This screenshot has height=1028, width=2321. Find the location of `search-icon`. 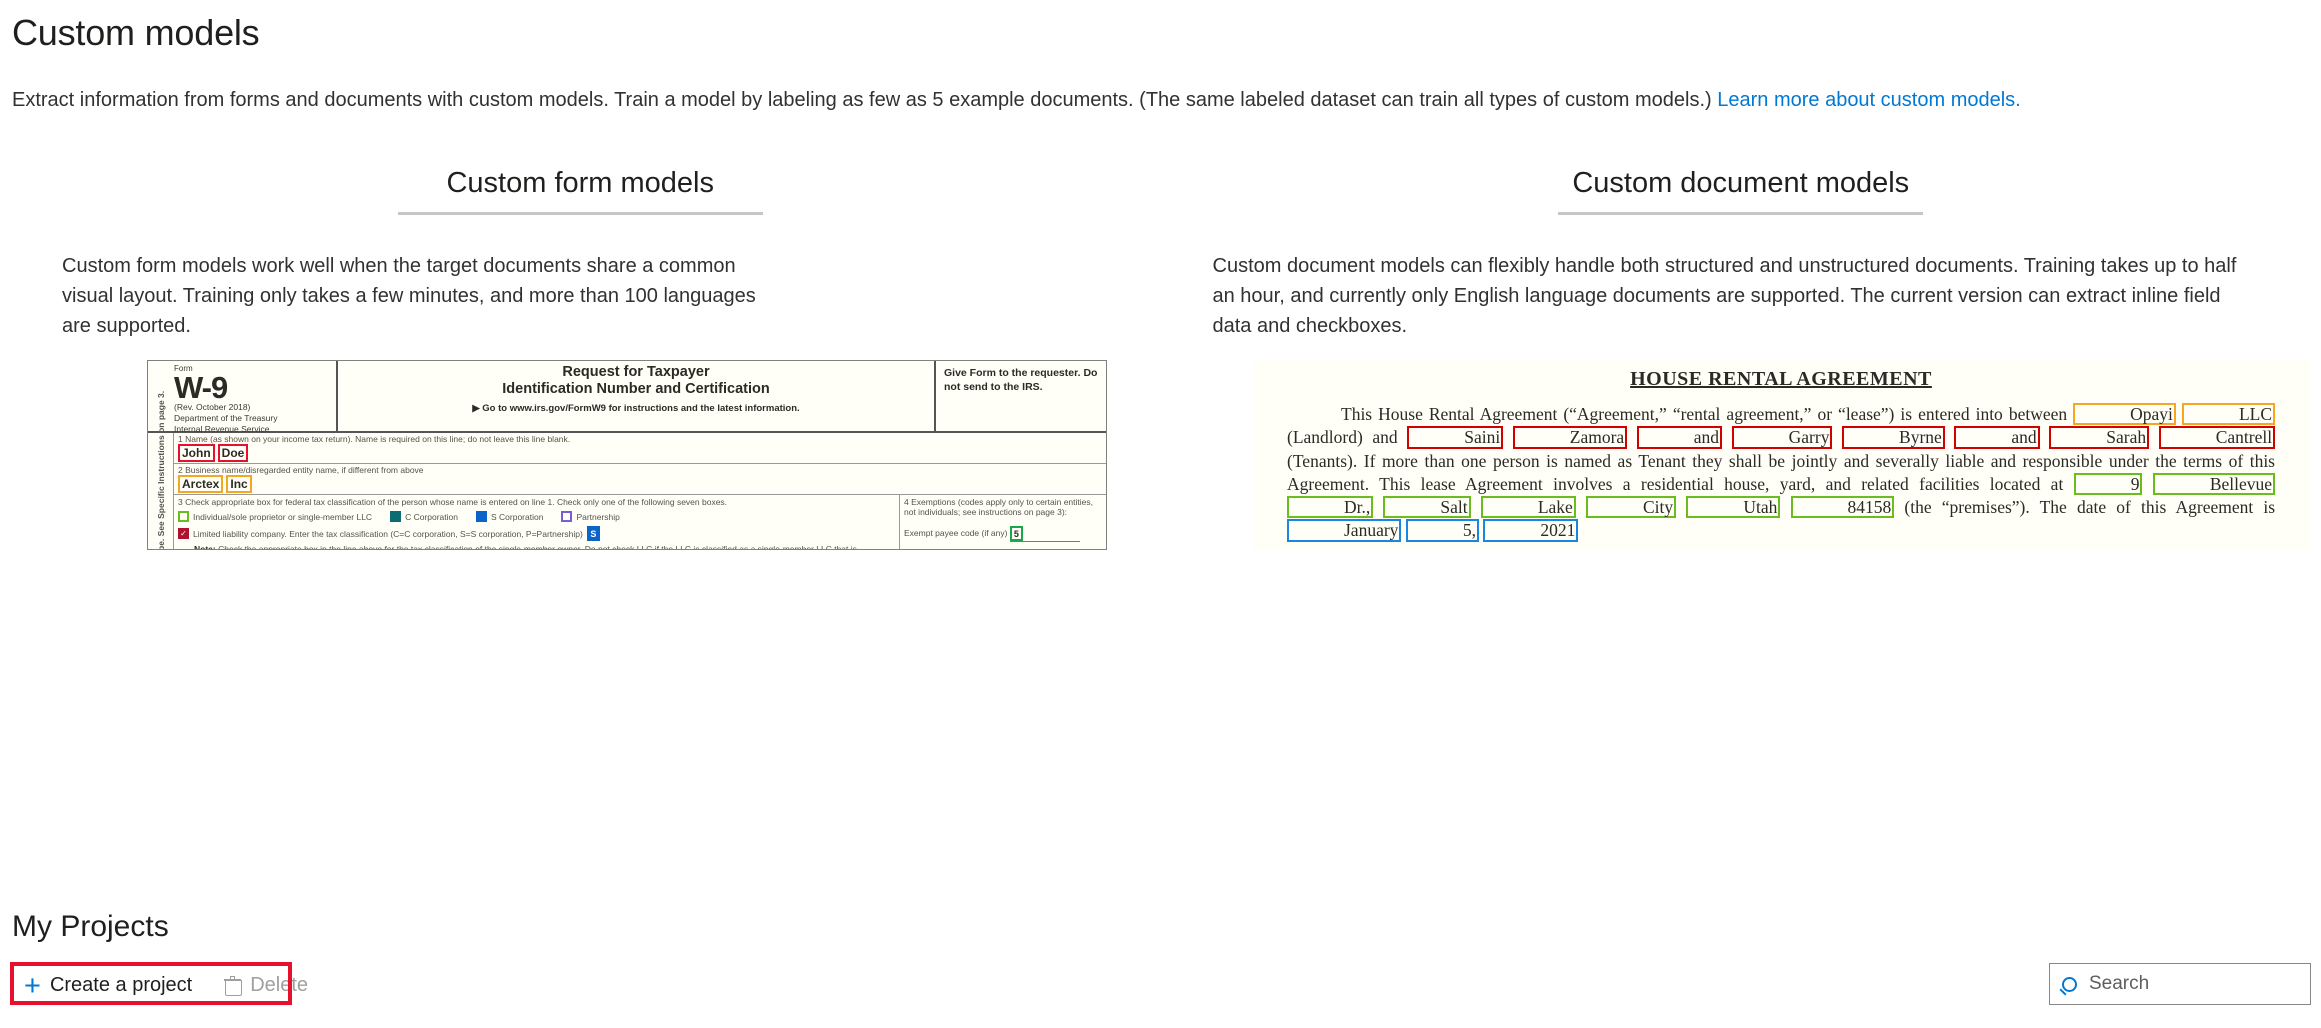

search-icon is located at coordinates (2069, 984).